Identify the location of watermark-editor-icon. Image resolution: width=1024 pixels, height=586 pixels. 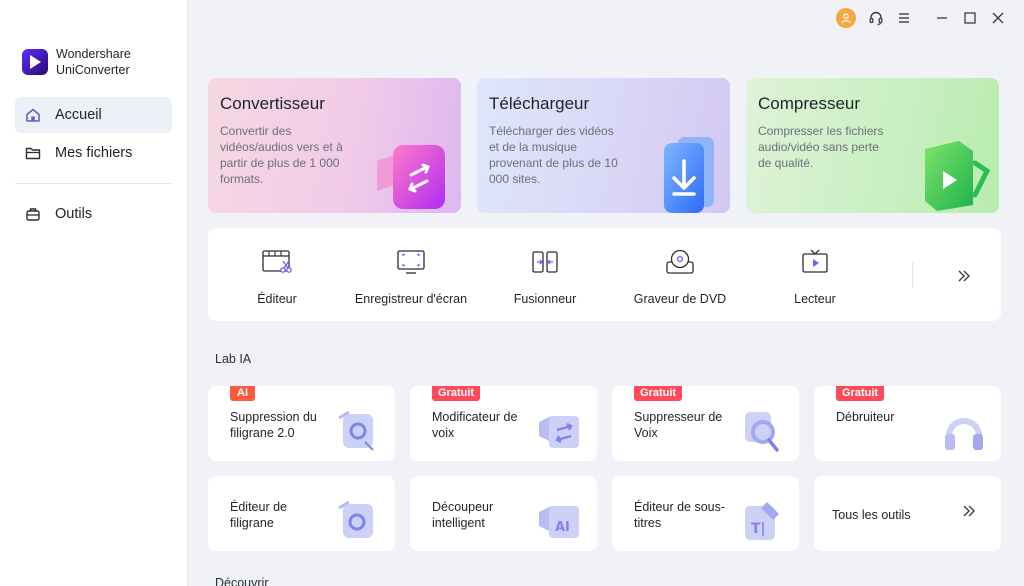
(355, 519).